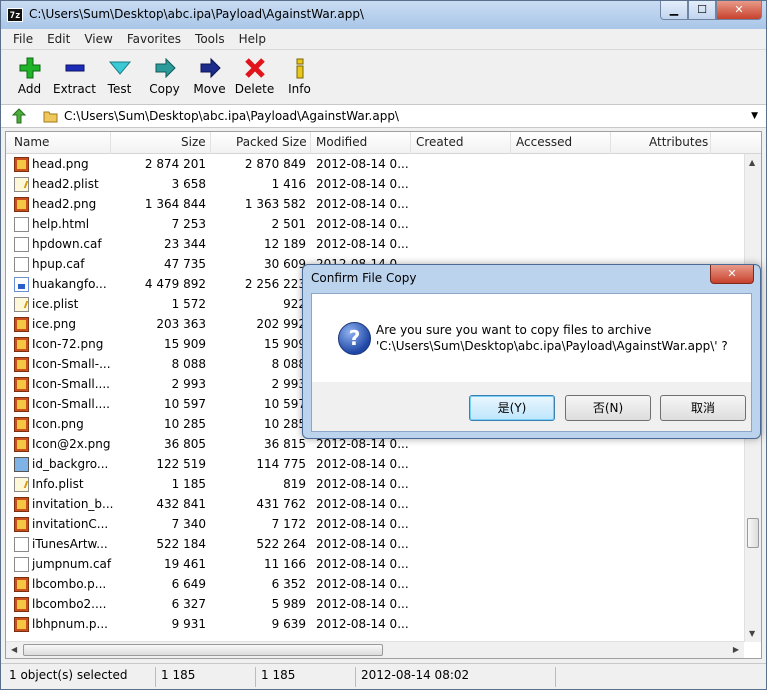 The height and width of the screenshot is (690, 767). What do you see at coordinates (175, 284) in the screenshot?
I see `file-size: 4 479 892` at bounding box center [175, 284].